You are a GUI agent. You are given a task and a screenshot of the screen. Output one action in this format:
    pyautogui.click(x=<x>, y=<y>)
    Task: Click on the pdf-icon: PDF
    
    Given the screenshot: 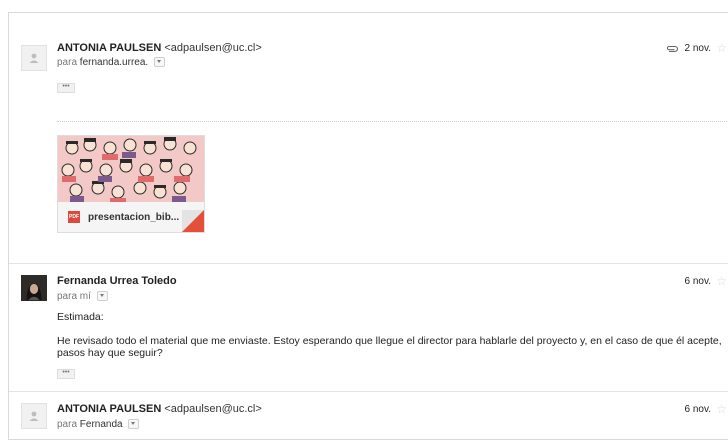 What is the action you would take?
    pyautogui.click(x=74, y=217)
    